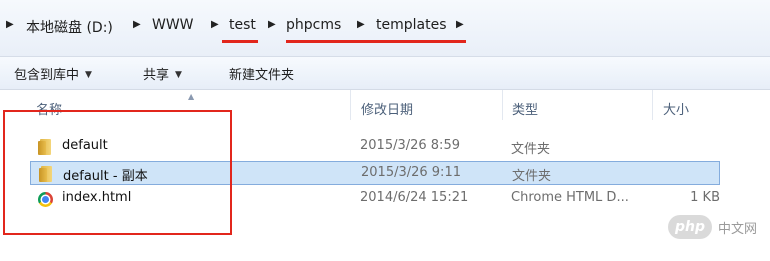 This screenshot has width=770, height=261. Describe the element at coordinates (714, 227) in the screenshot. I see `watermark: php 中文网` at that location.